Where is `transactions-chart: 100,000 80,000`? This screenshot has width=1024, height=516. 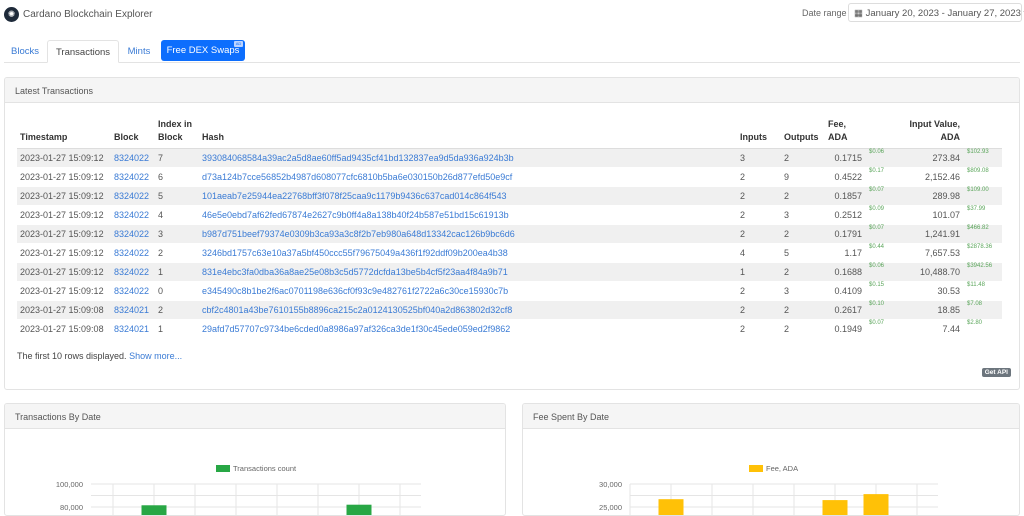
transactions-chart: 100,000 80,000 is located at coordinates (238, 497).